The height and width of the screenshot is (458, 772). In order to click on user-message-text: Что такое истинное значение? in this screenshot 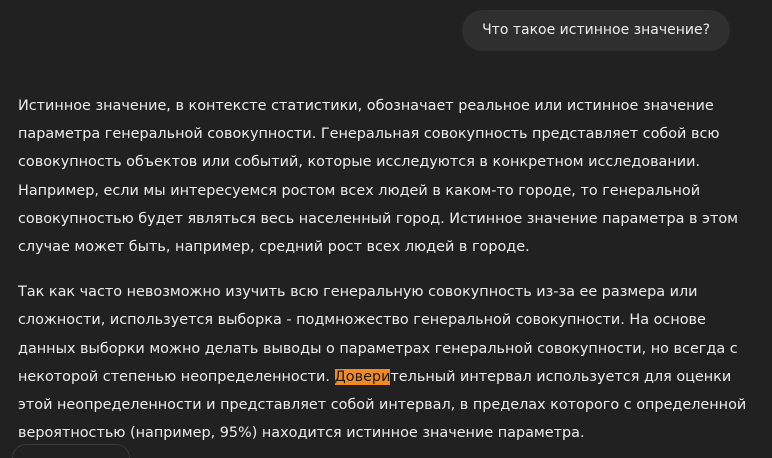, I will do `click(596, 30)`.